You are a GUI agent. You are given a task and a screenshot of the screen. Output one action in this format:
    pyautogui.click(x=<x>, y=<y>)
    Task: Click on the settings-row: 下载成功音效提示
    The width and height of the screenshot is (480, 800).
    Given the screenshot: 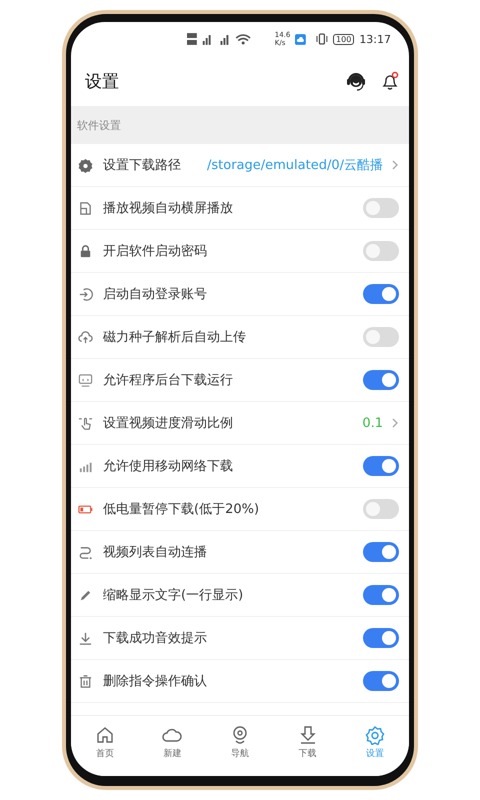 What is the action you would take?
    pyautogui.click(x=240, y=638)
    